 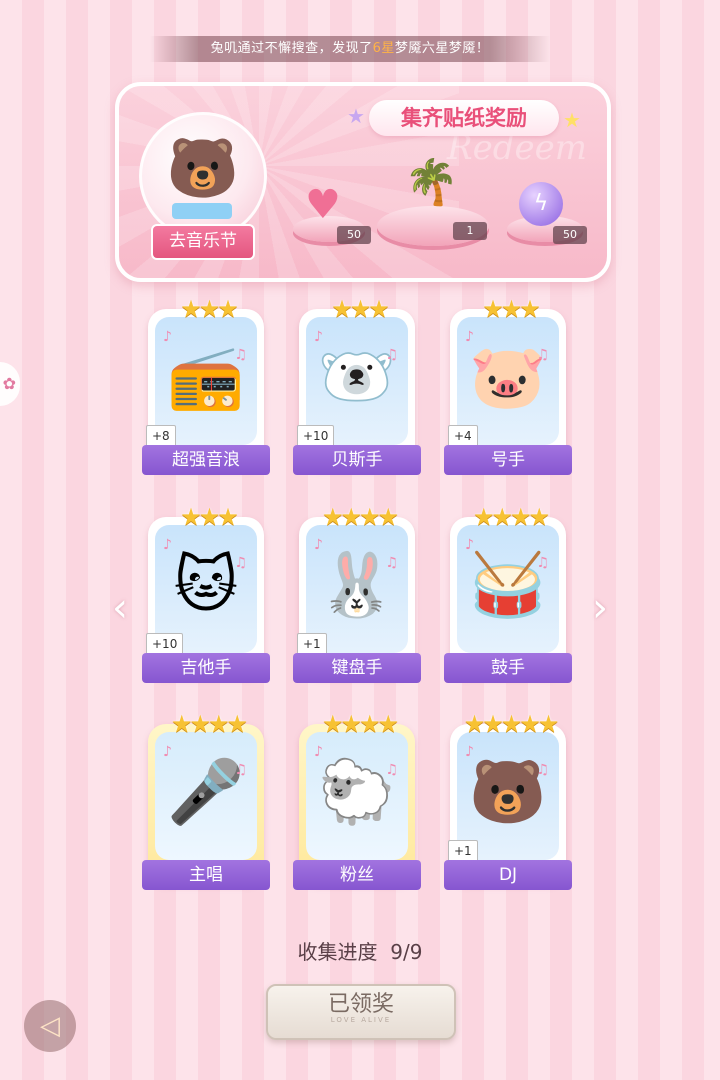 I want to click on progress-value: 9/9, so click(x=406, y=952).